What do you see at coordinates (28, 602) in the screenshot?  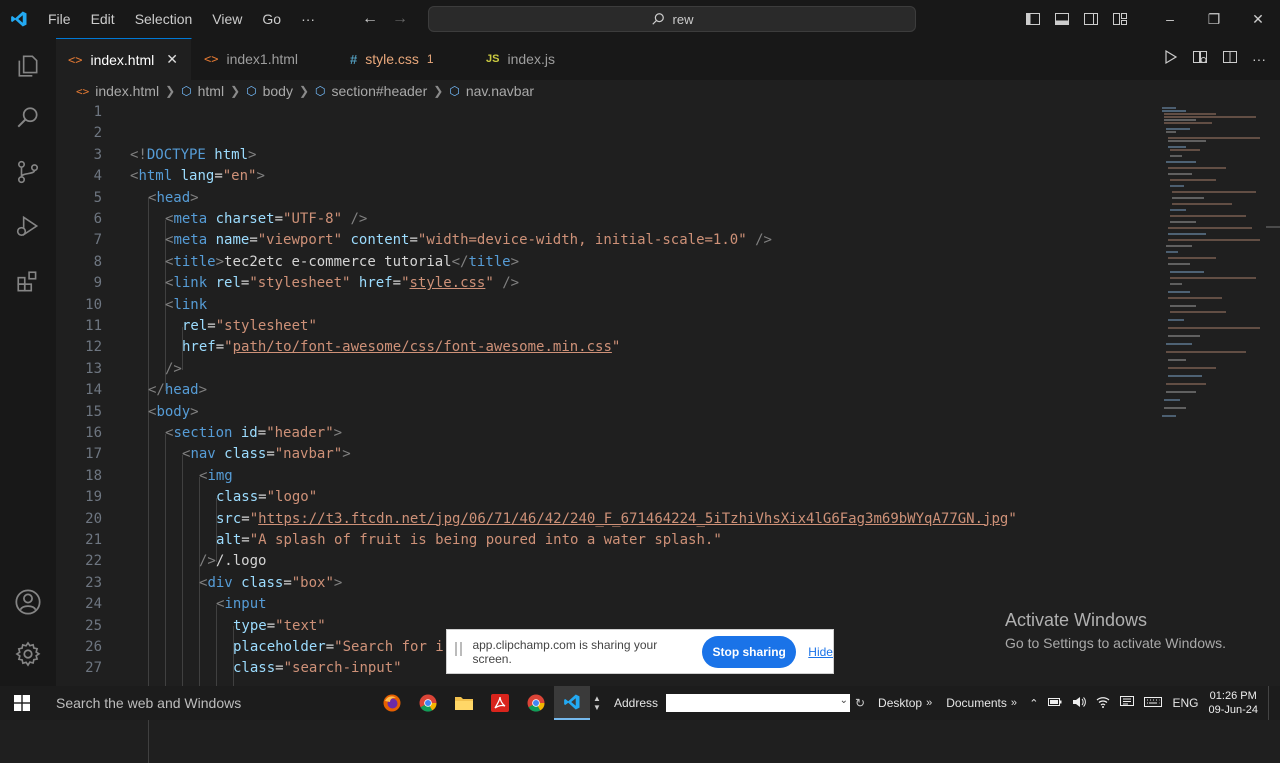 I see `account-icon` at bounding box center [28, 602].